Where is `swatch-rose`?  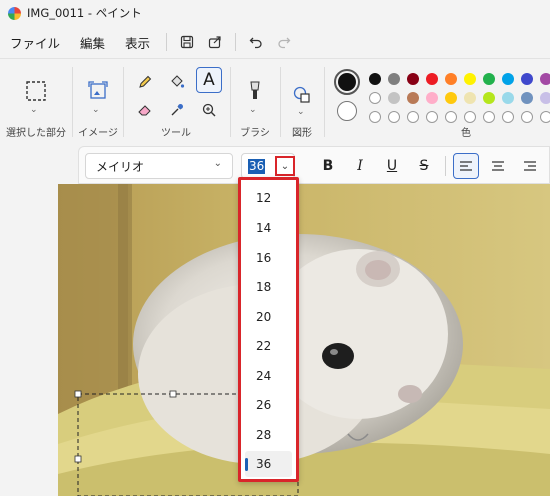
swatch-rose is located at coordinates (432, 98).